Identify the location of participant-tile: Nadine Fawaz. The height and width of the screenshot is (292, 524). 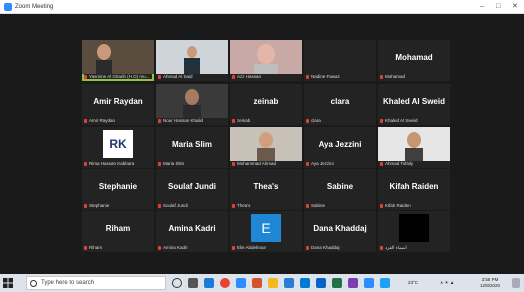
(340, 60).